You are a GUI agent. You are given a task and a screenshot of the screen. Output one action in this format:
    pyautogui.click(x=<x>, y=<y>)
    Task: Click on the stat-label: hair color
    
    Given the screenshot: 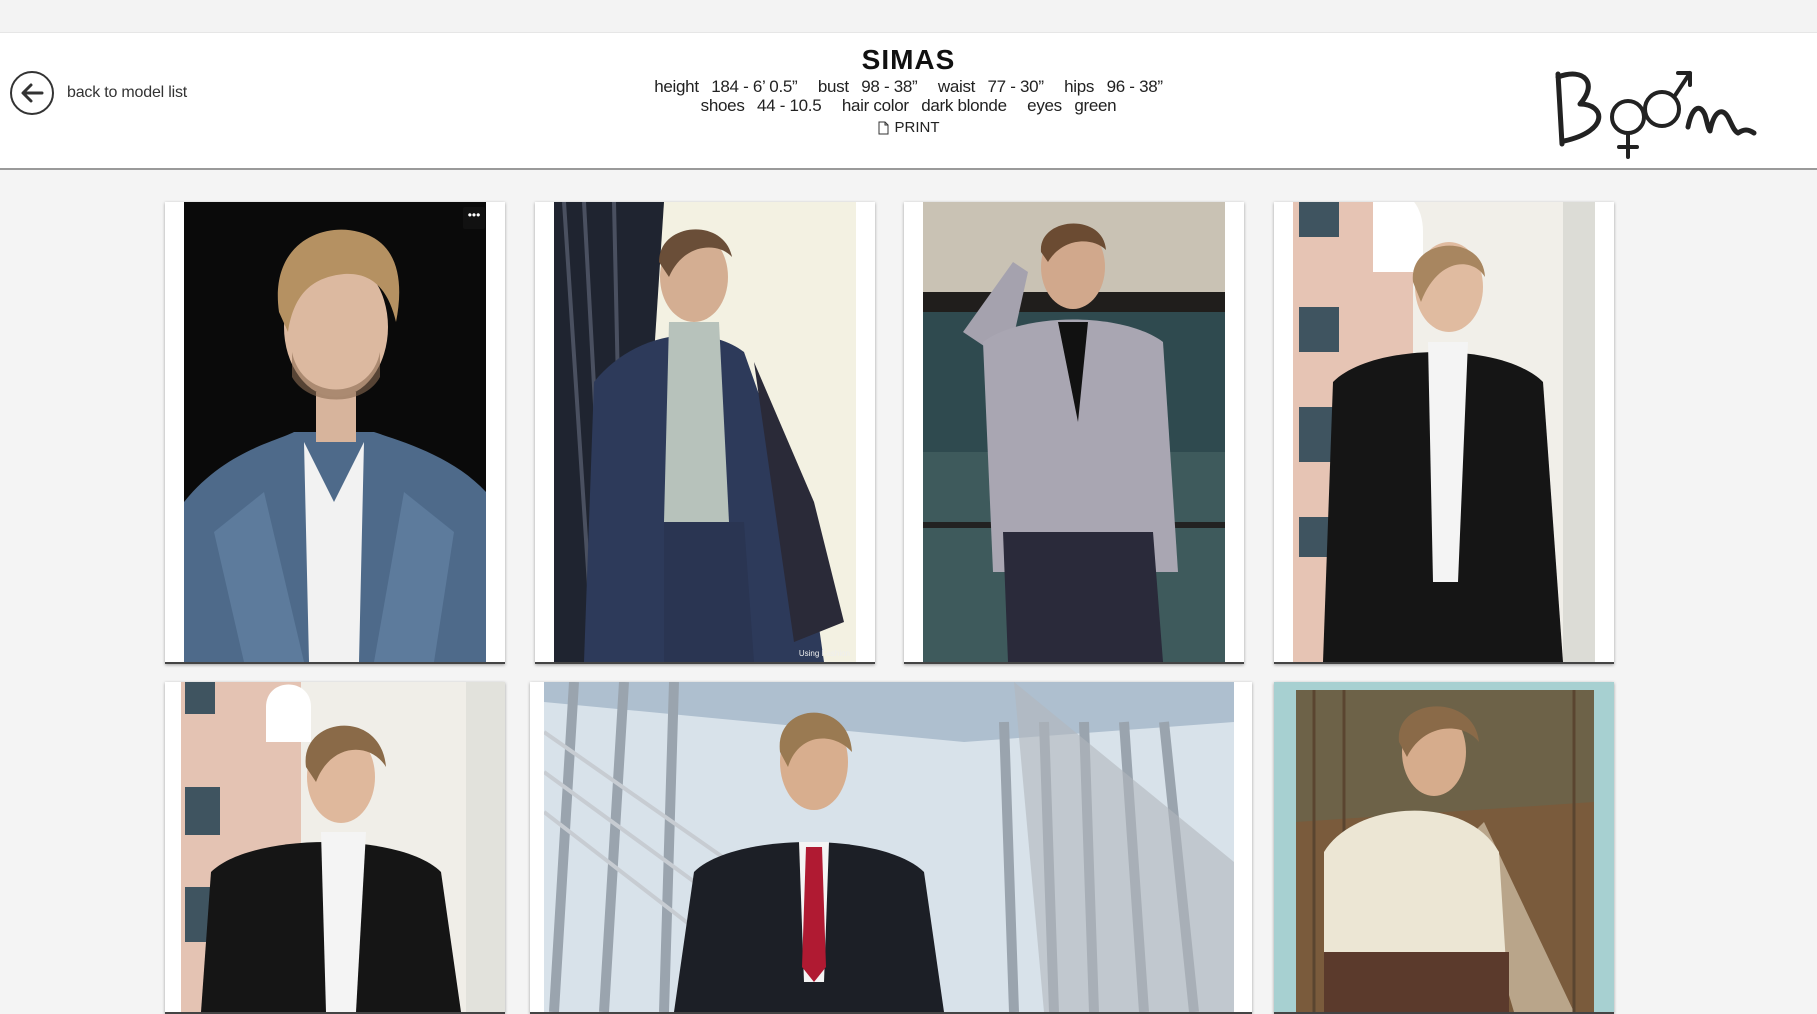 What is the action you would take?
    pyautogui.click(x=875, y=105)
    